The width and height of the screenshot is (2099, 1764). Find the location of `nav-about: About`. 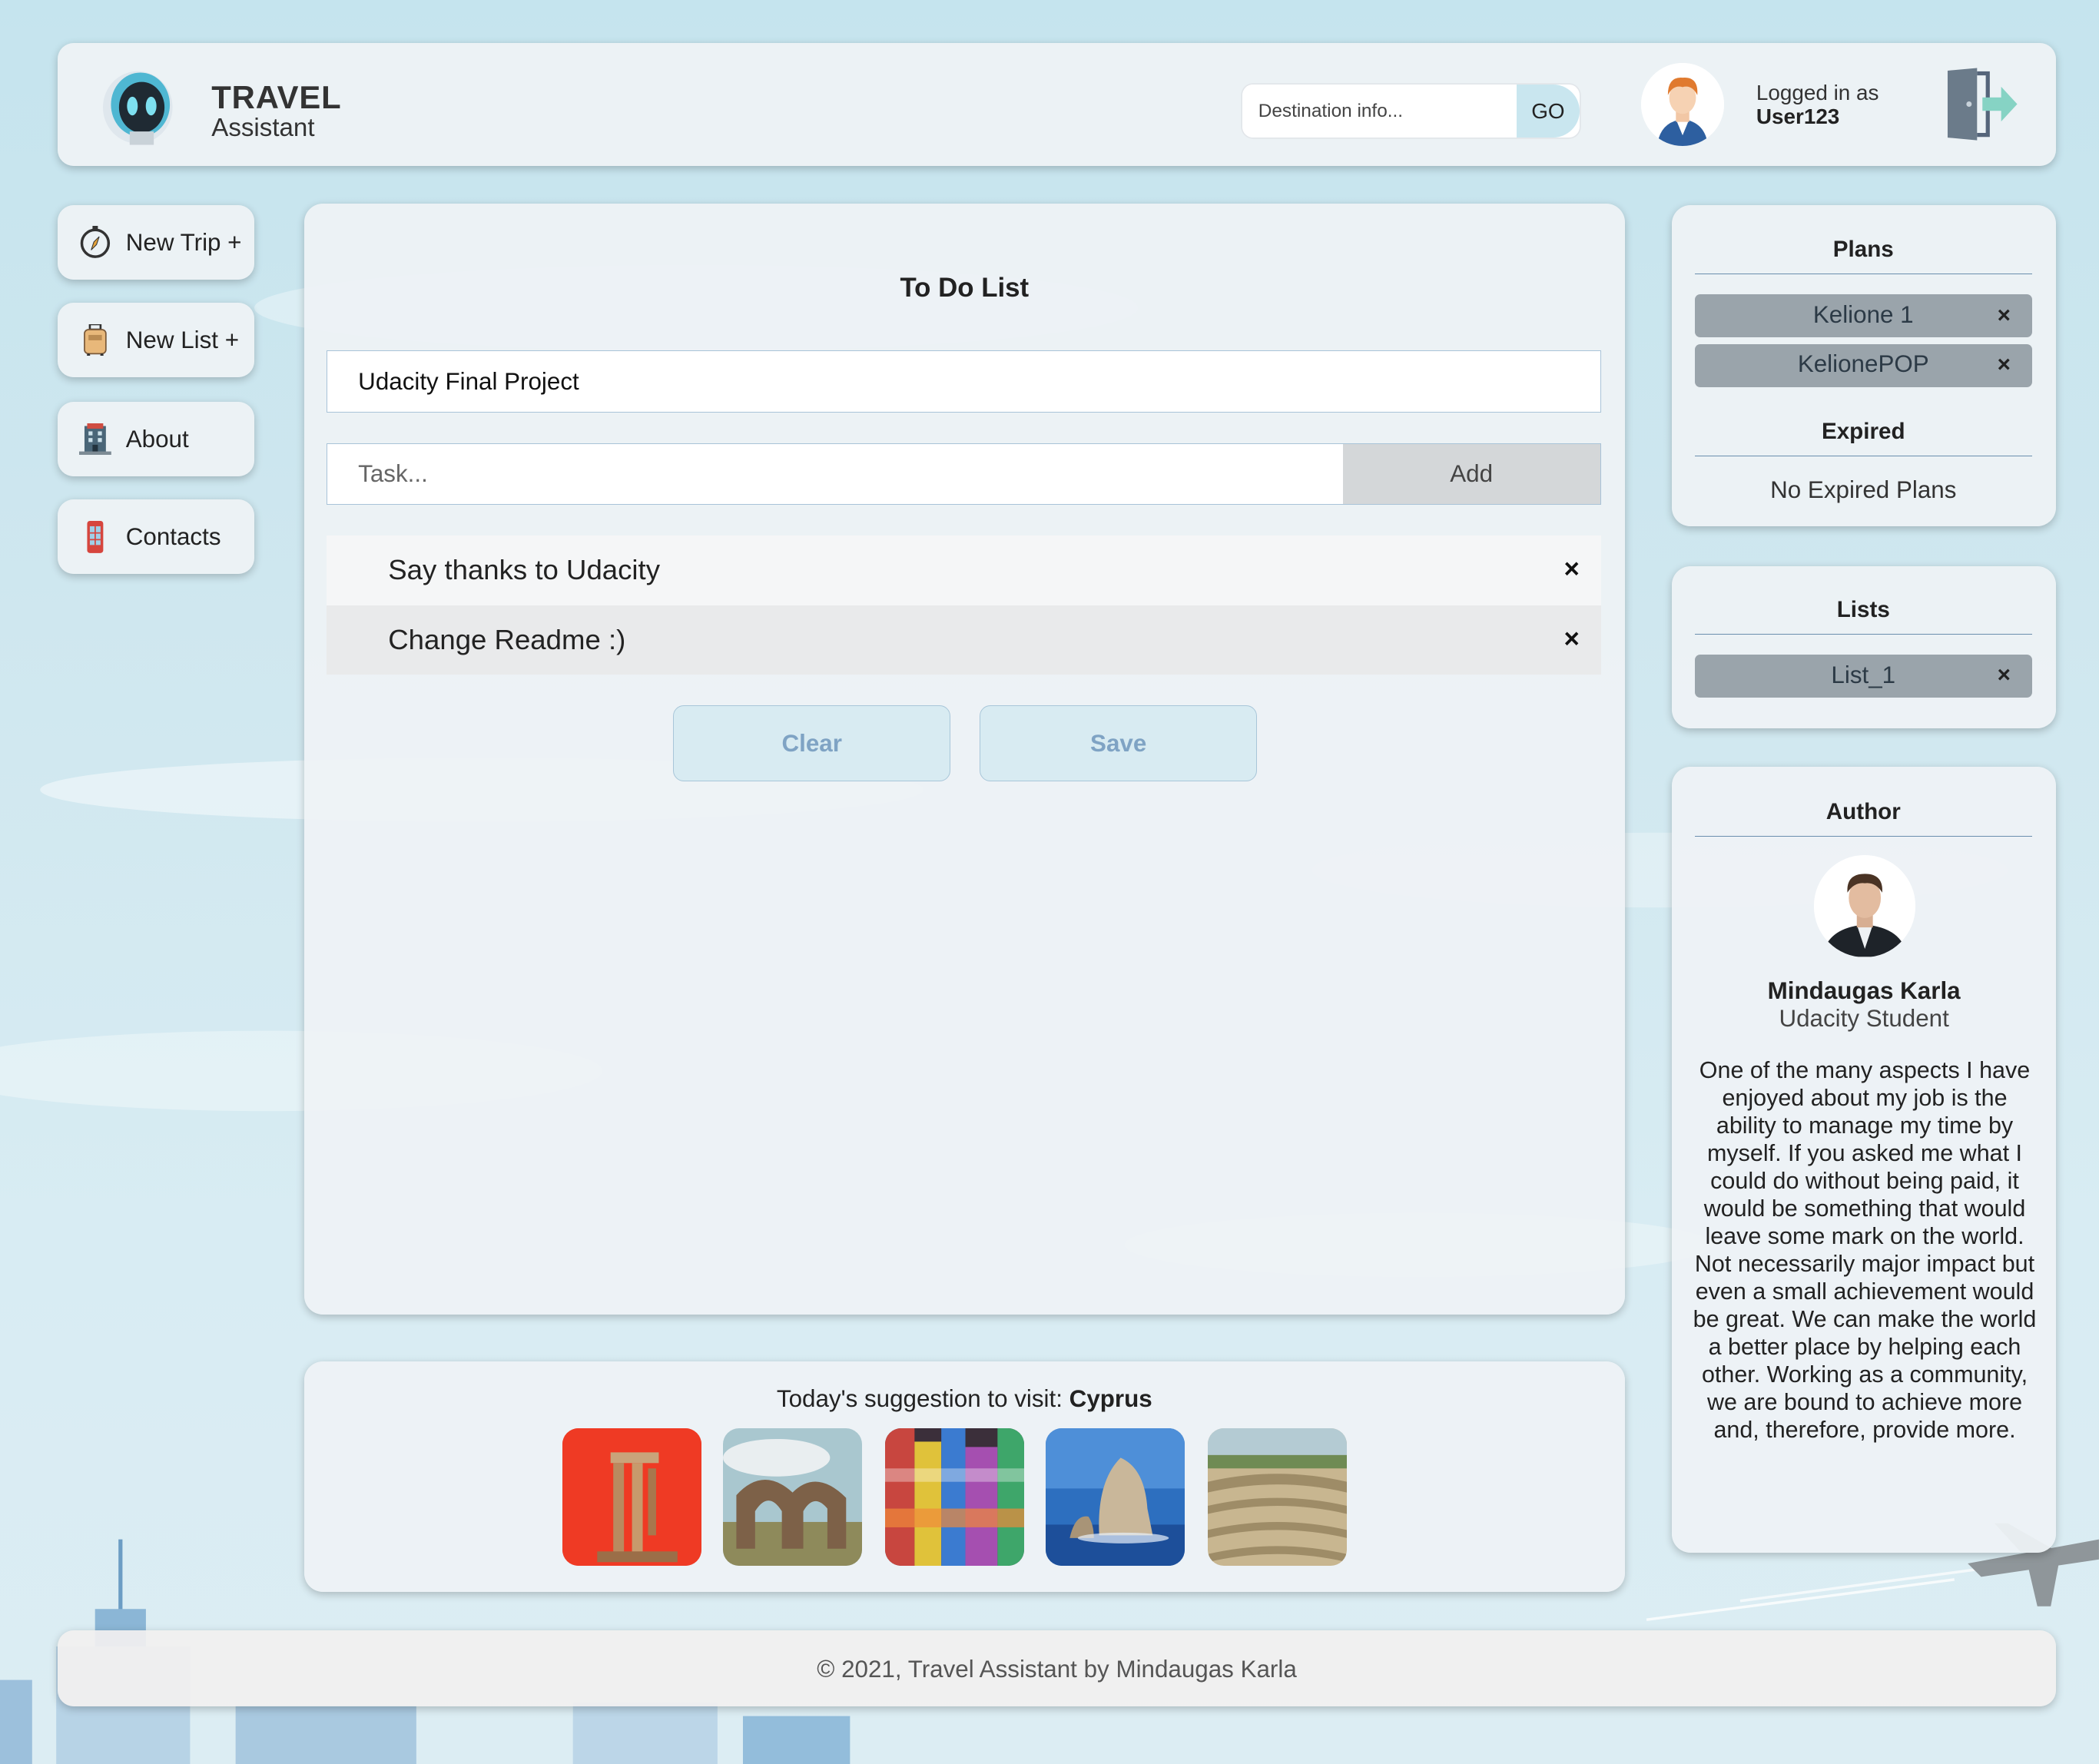

nav-about: About is located at coordinates (156, 439).